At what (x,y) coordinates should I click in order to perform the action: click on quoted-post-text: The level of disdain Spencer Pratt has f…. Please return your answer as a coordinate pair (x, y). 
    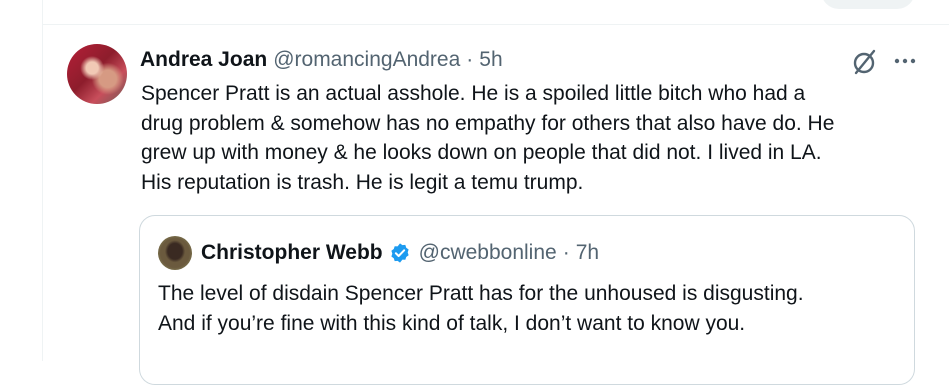
    Looking at the image, I should click on (528, 308).